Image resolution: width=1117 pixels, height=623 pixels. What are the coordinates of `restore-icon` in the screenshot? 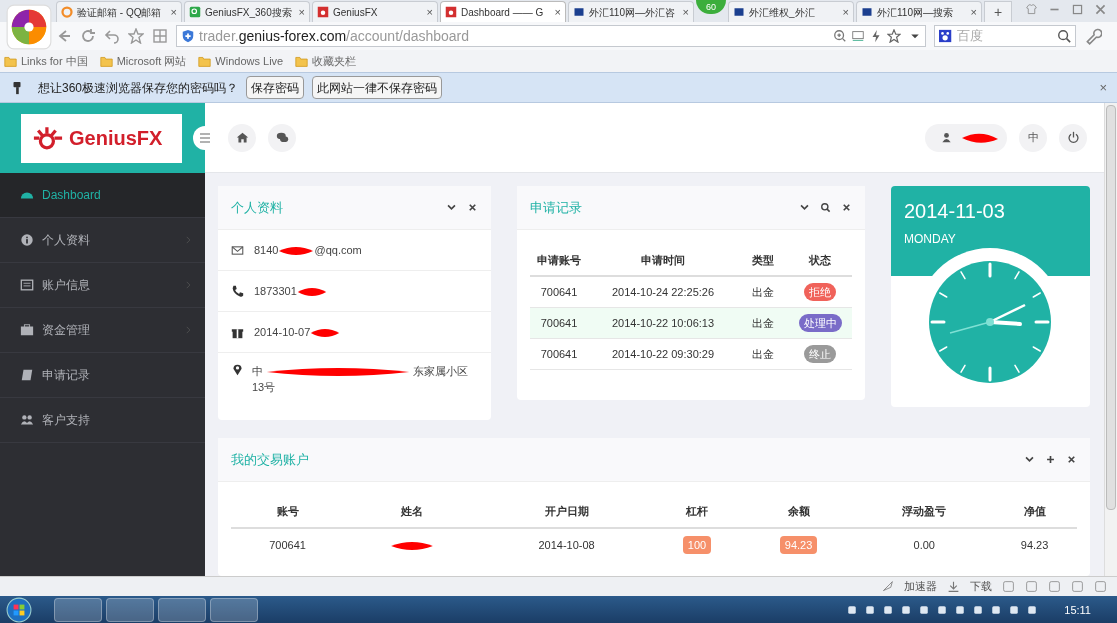 It's located at (1077, 9).